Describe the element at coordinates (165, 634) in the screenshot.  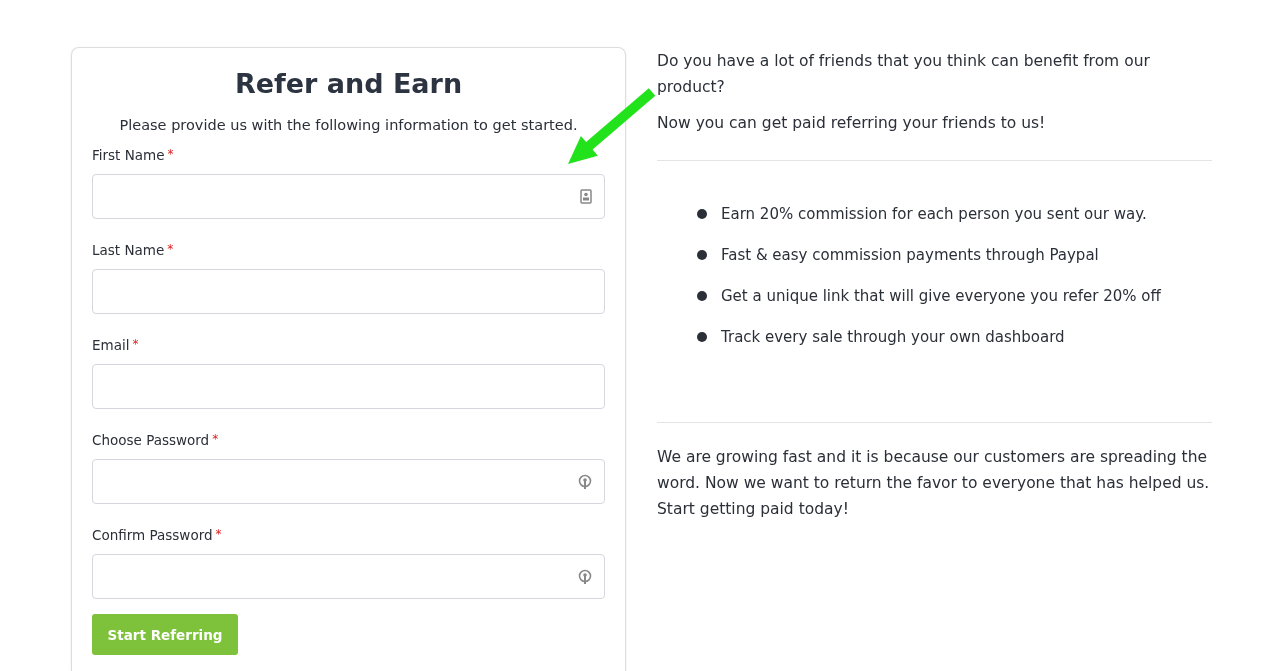
I see `submit-button: Start Referring` at that location.